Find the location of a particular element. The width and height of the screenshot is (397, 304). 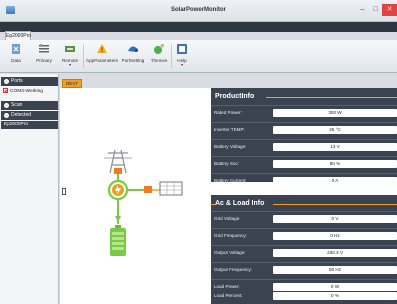

window-title: SolarPowerMonitor is located at coordinates (198, 10).